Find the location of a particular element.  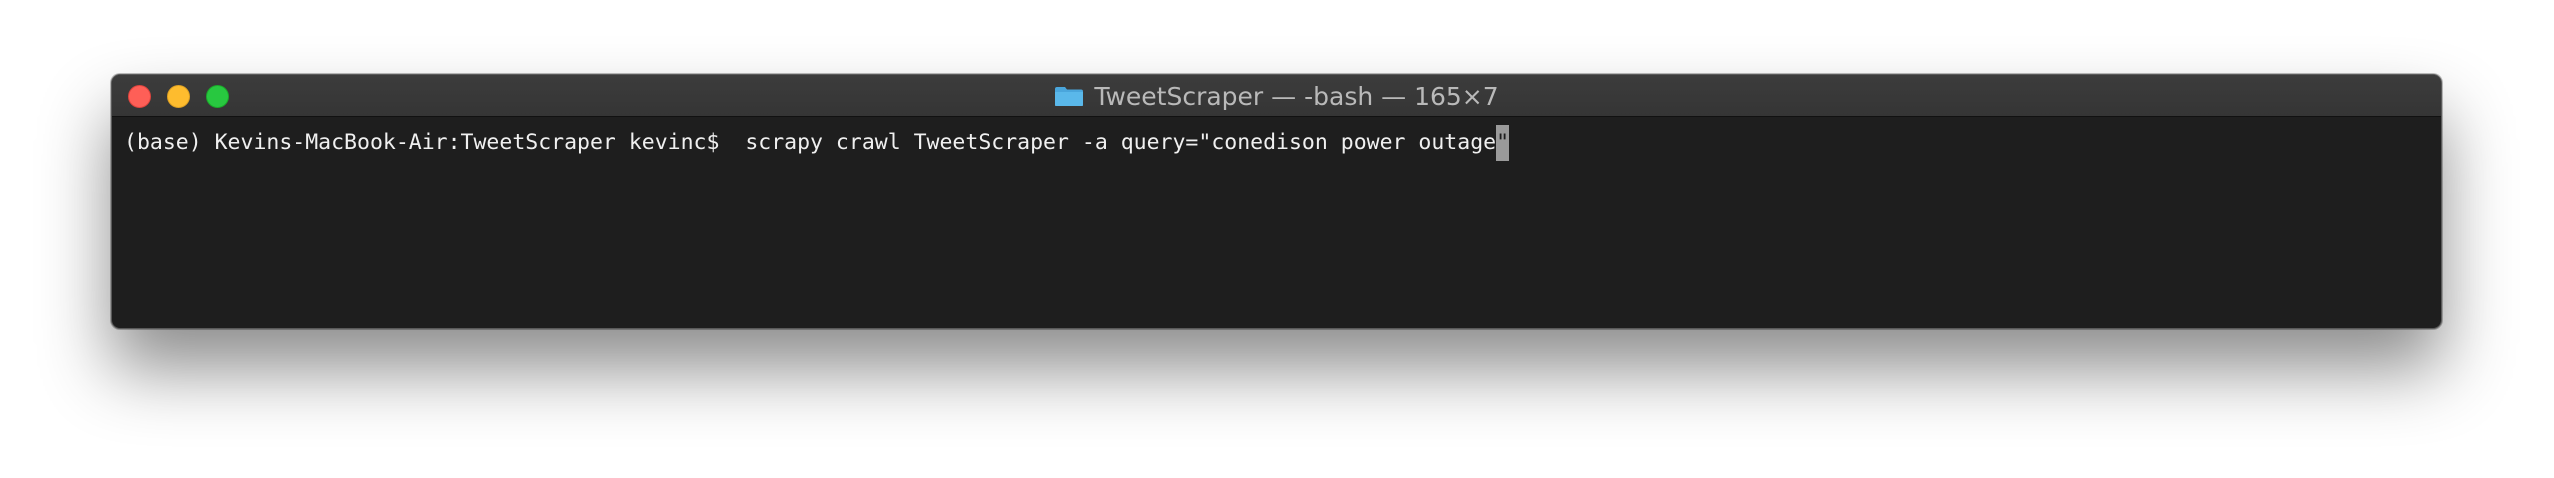

folder-icon is located at coordinates (1069, 96).